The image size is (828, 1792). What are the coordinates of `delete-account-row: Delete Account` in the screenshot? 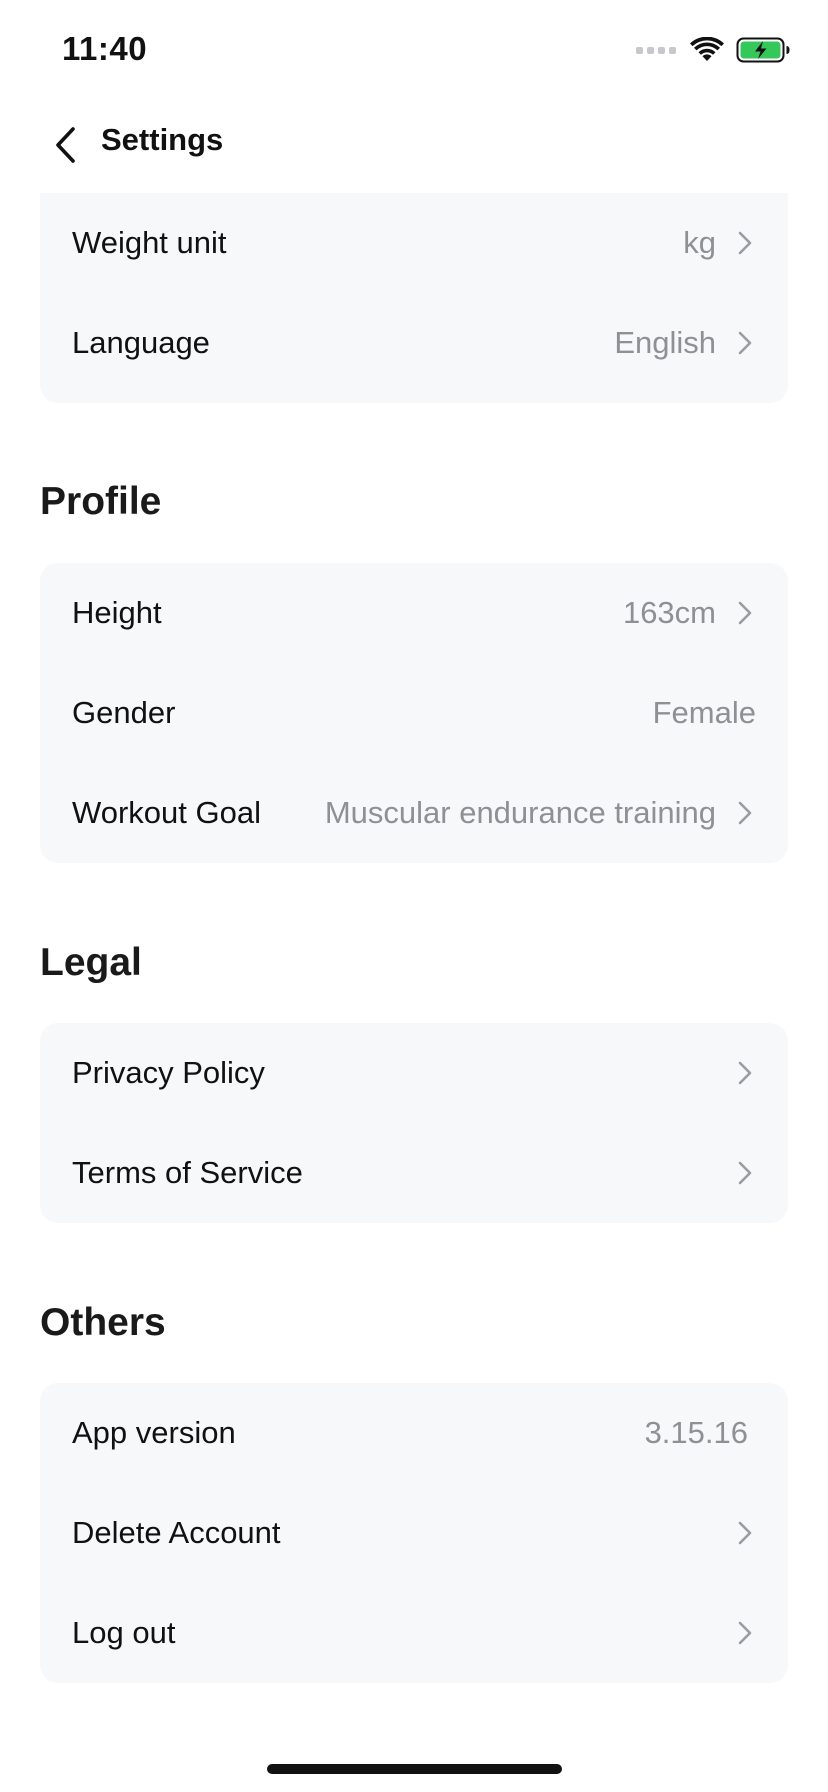 It's located at (414, 1533).